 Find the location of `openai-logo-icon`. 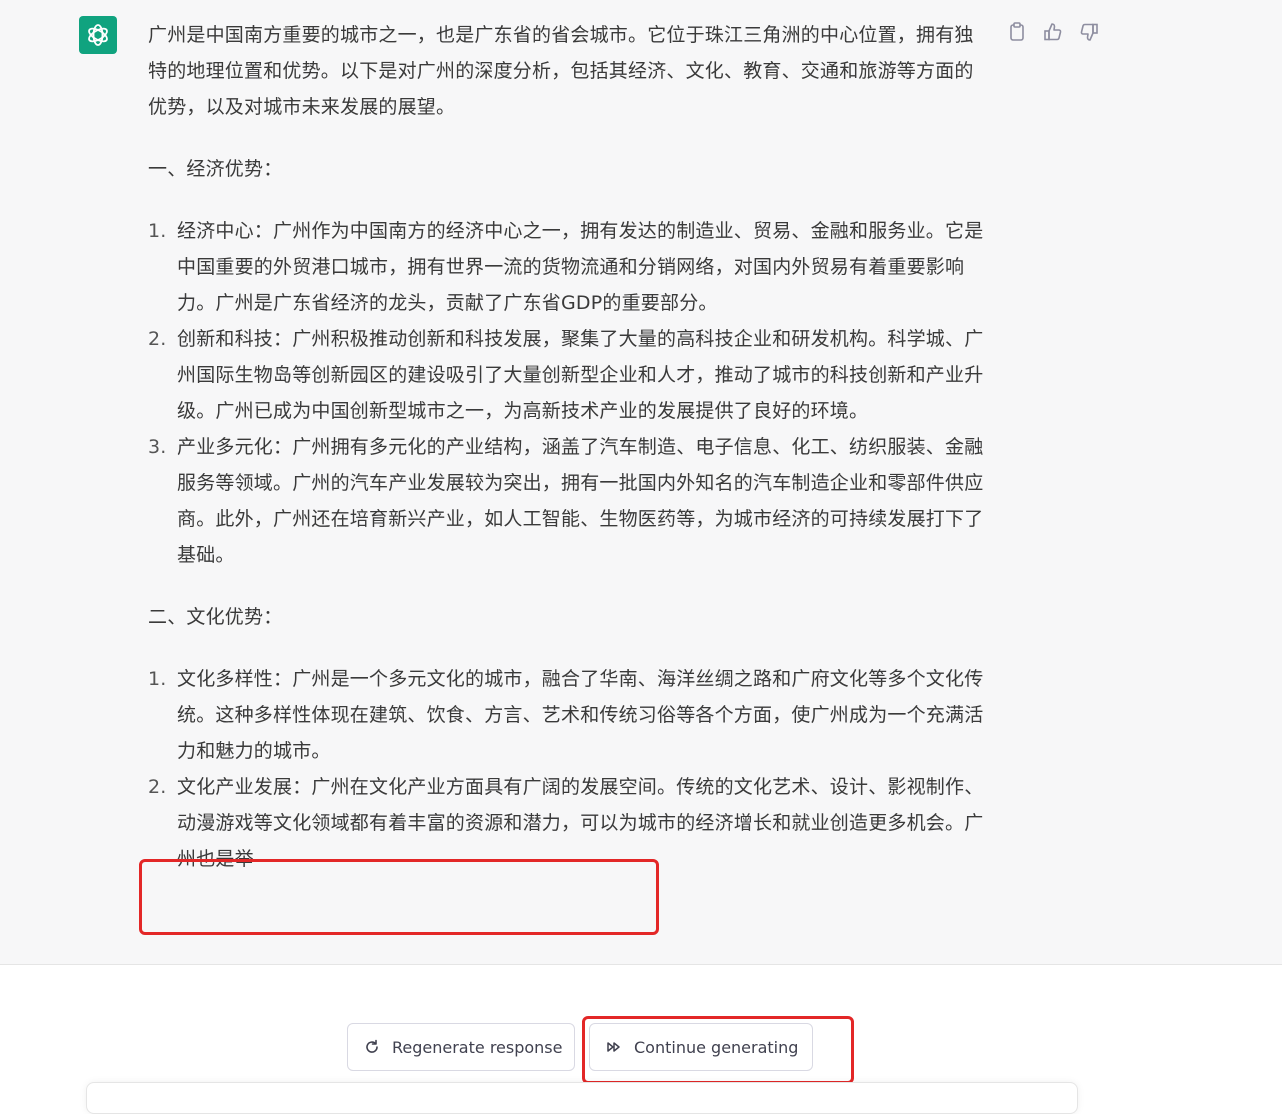

openai-logo-icon is located at coordinates (98, 35).